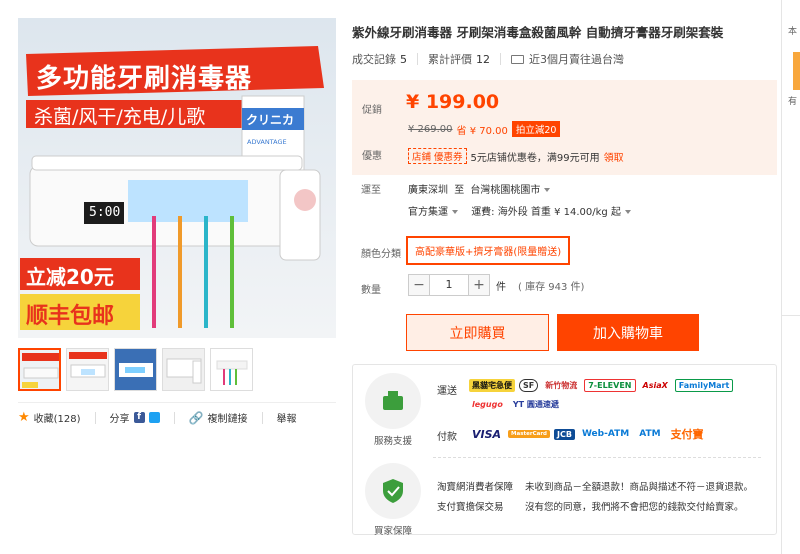 The image size is (800, 554). I want to click on ship-carriers-label: 運送, so click(447, 391).